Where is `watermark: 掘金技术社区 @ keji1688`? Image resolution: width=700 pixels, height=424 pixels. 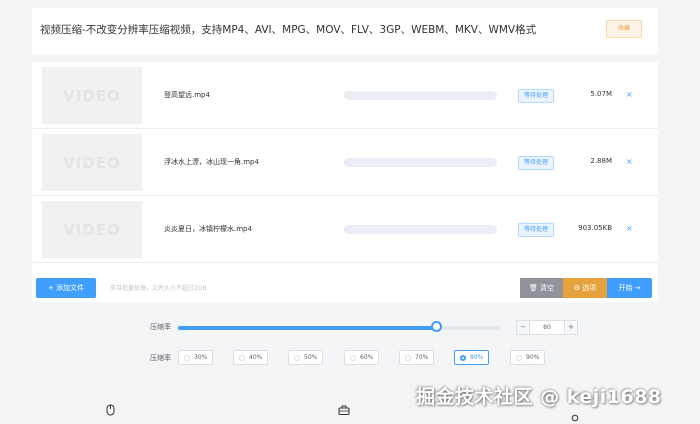 watermark: 掘金技术社区 @ keji1688 is located at coordinates (539, 397).